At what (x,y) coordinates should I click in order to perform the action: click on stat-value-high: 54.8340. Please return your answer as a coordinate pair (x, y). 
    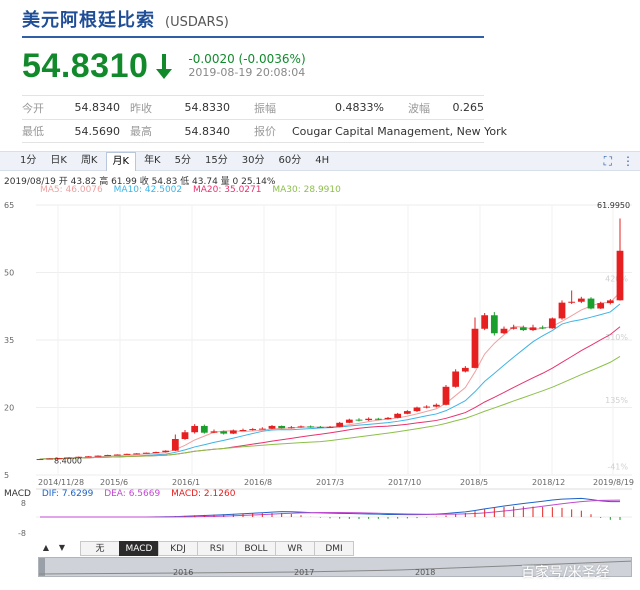
    Looking at the image, I should click on (207, 131).